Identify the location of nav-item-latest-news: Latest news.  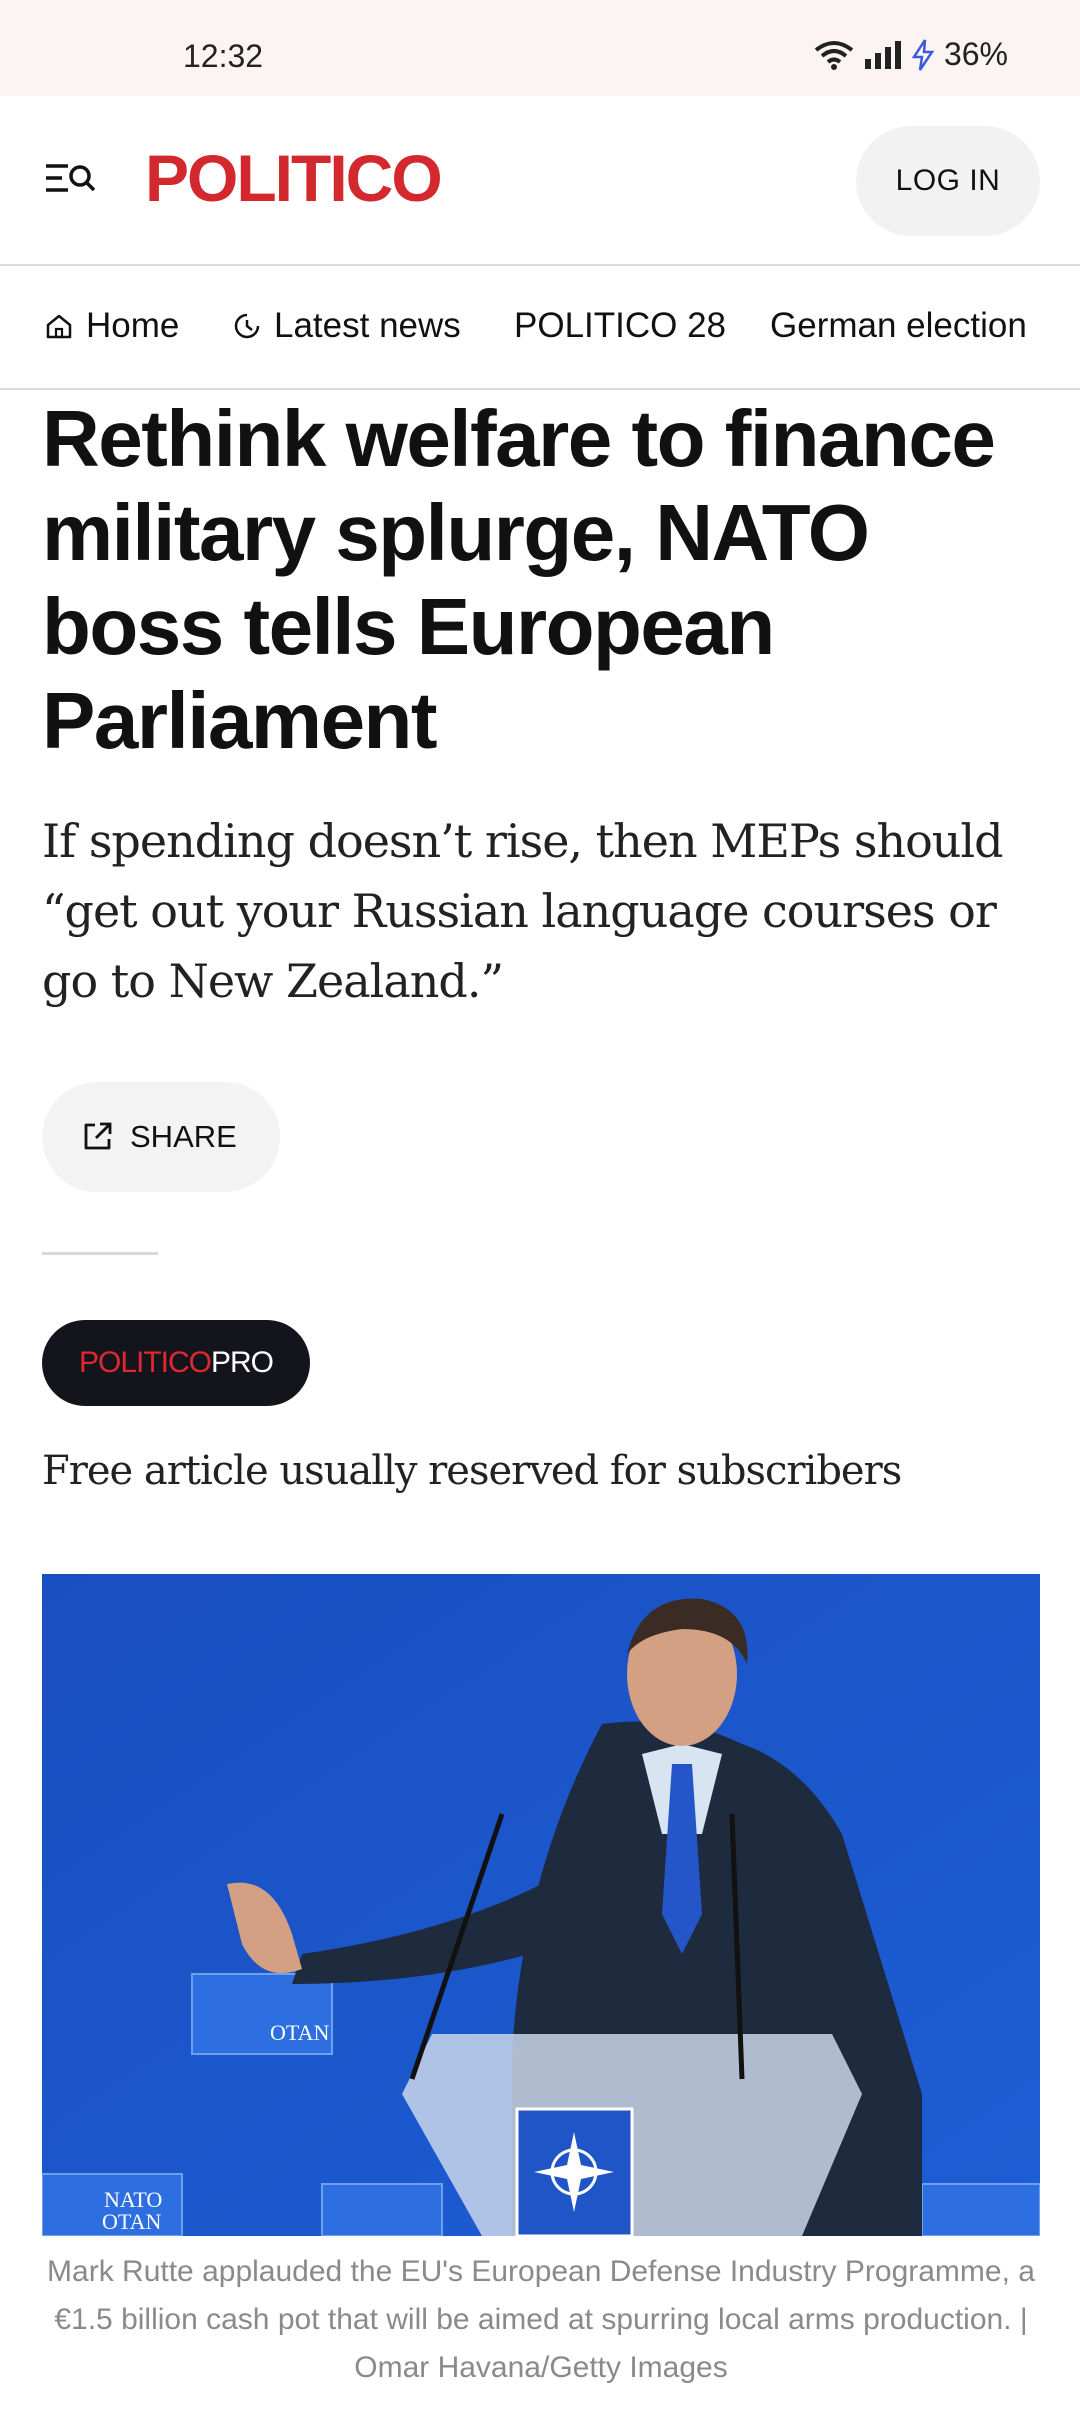
(346, 326).